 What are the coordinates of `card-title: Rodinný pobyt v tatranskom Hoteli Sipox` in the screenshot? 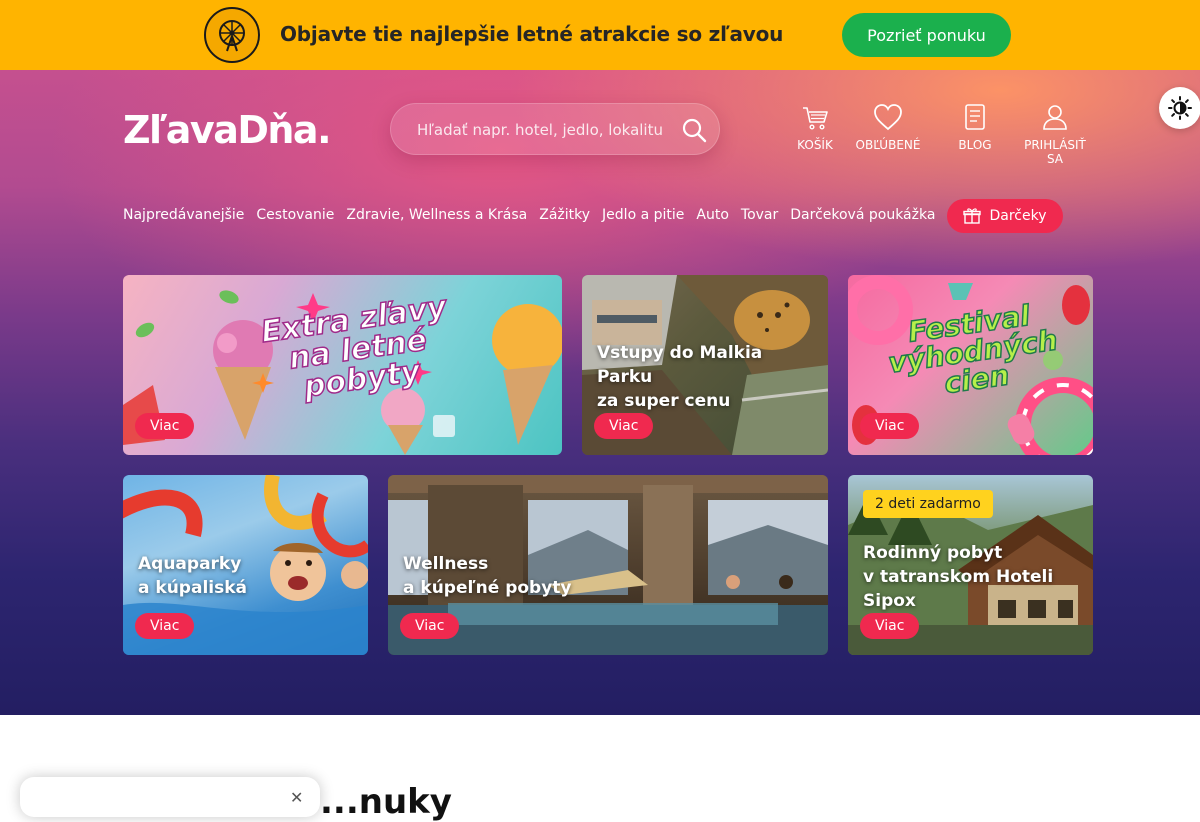 It's located at (958, 577).